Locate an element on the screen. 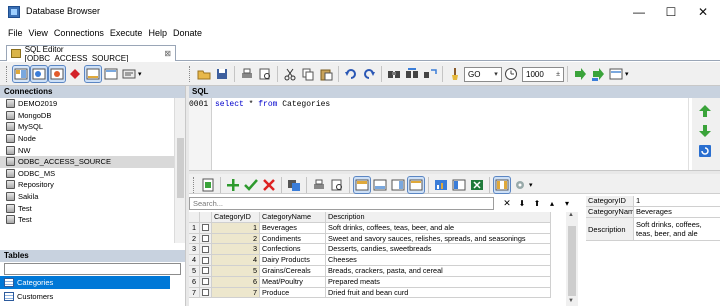 The image size is (720, 306). connection-item: Repository is located at coordinates (87, 185).